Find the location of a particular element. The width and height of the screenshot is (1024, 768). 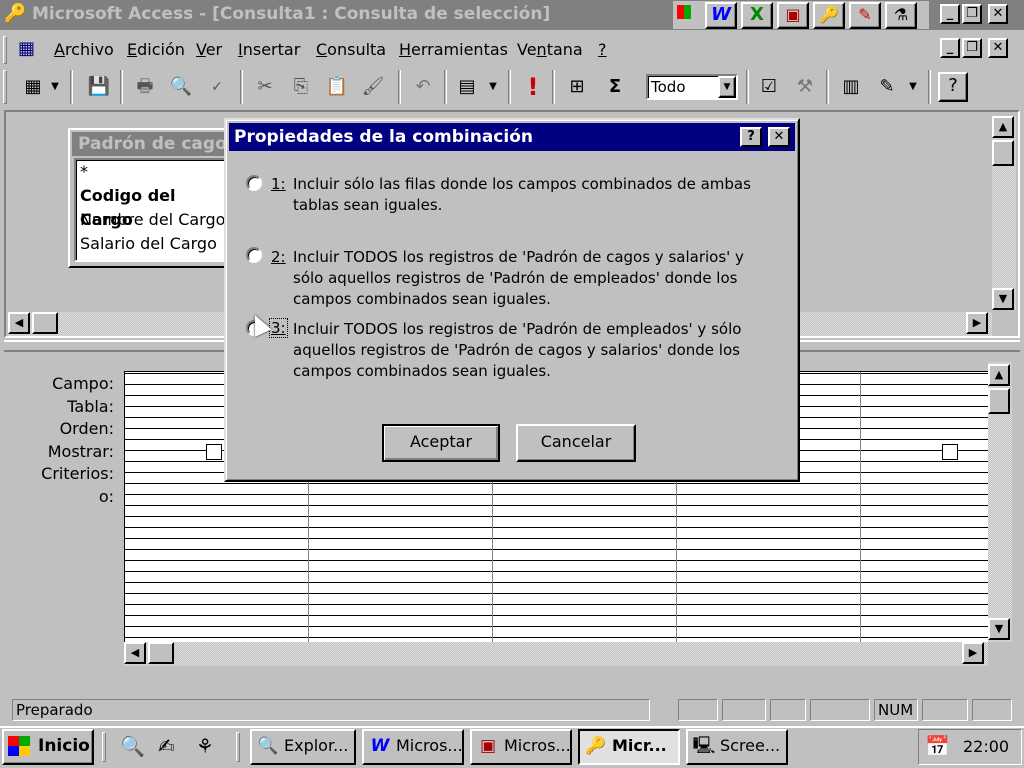

format-painter-icon: 🖌 is located at coordinates (373, 87).